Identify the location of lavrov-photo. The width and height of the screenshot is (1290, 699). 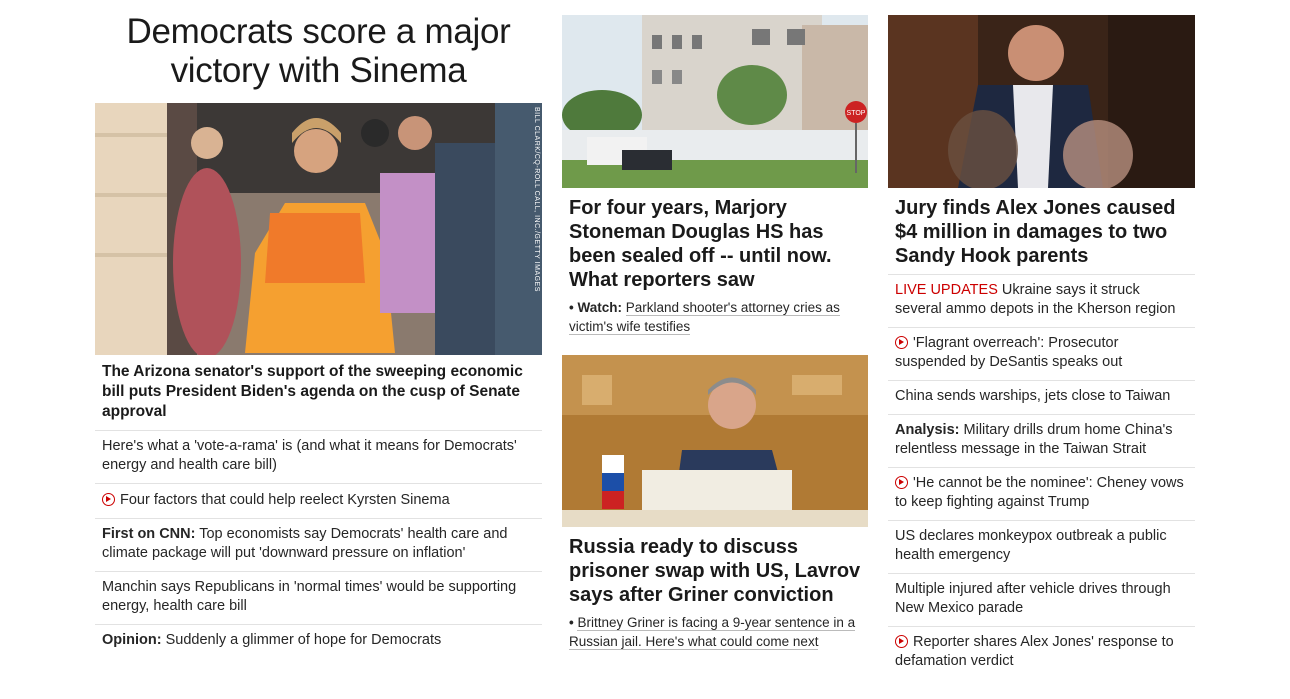
(715, 441).